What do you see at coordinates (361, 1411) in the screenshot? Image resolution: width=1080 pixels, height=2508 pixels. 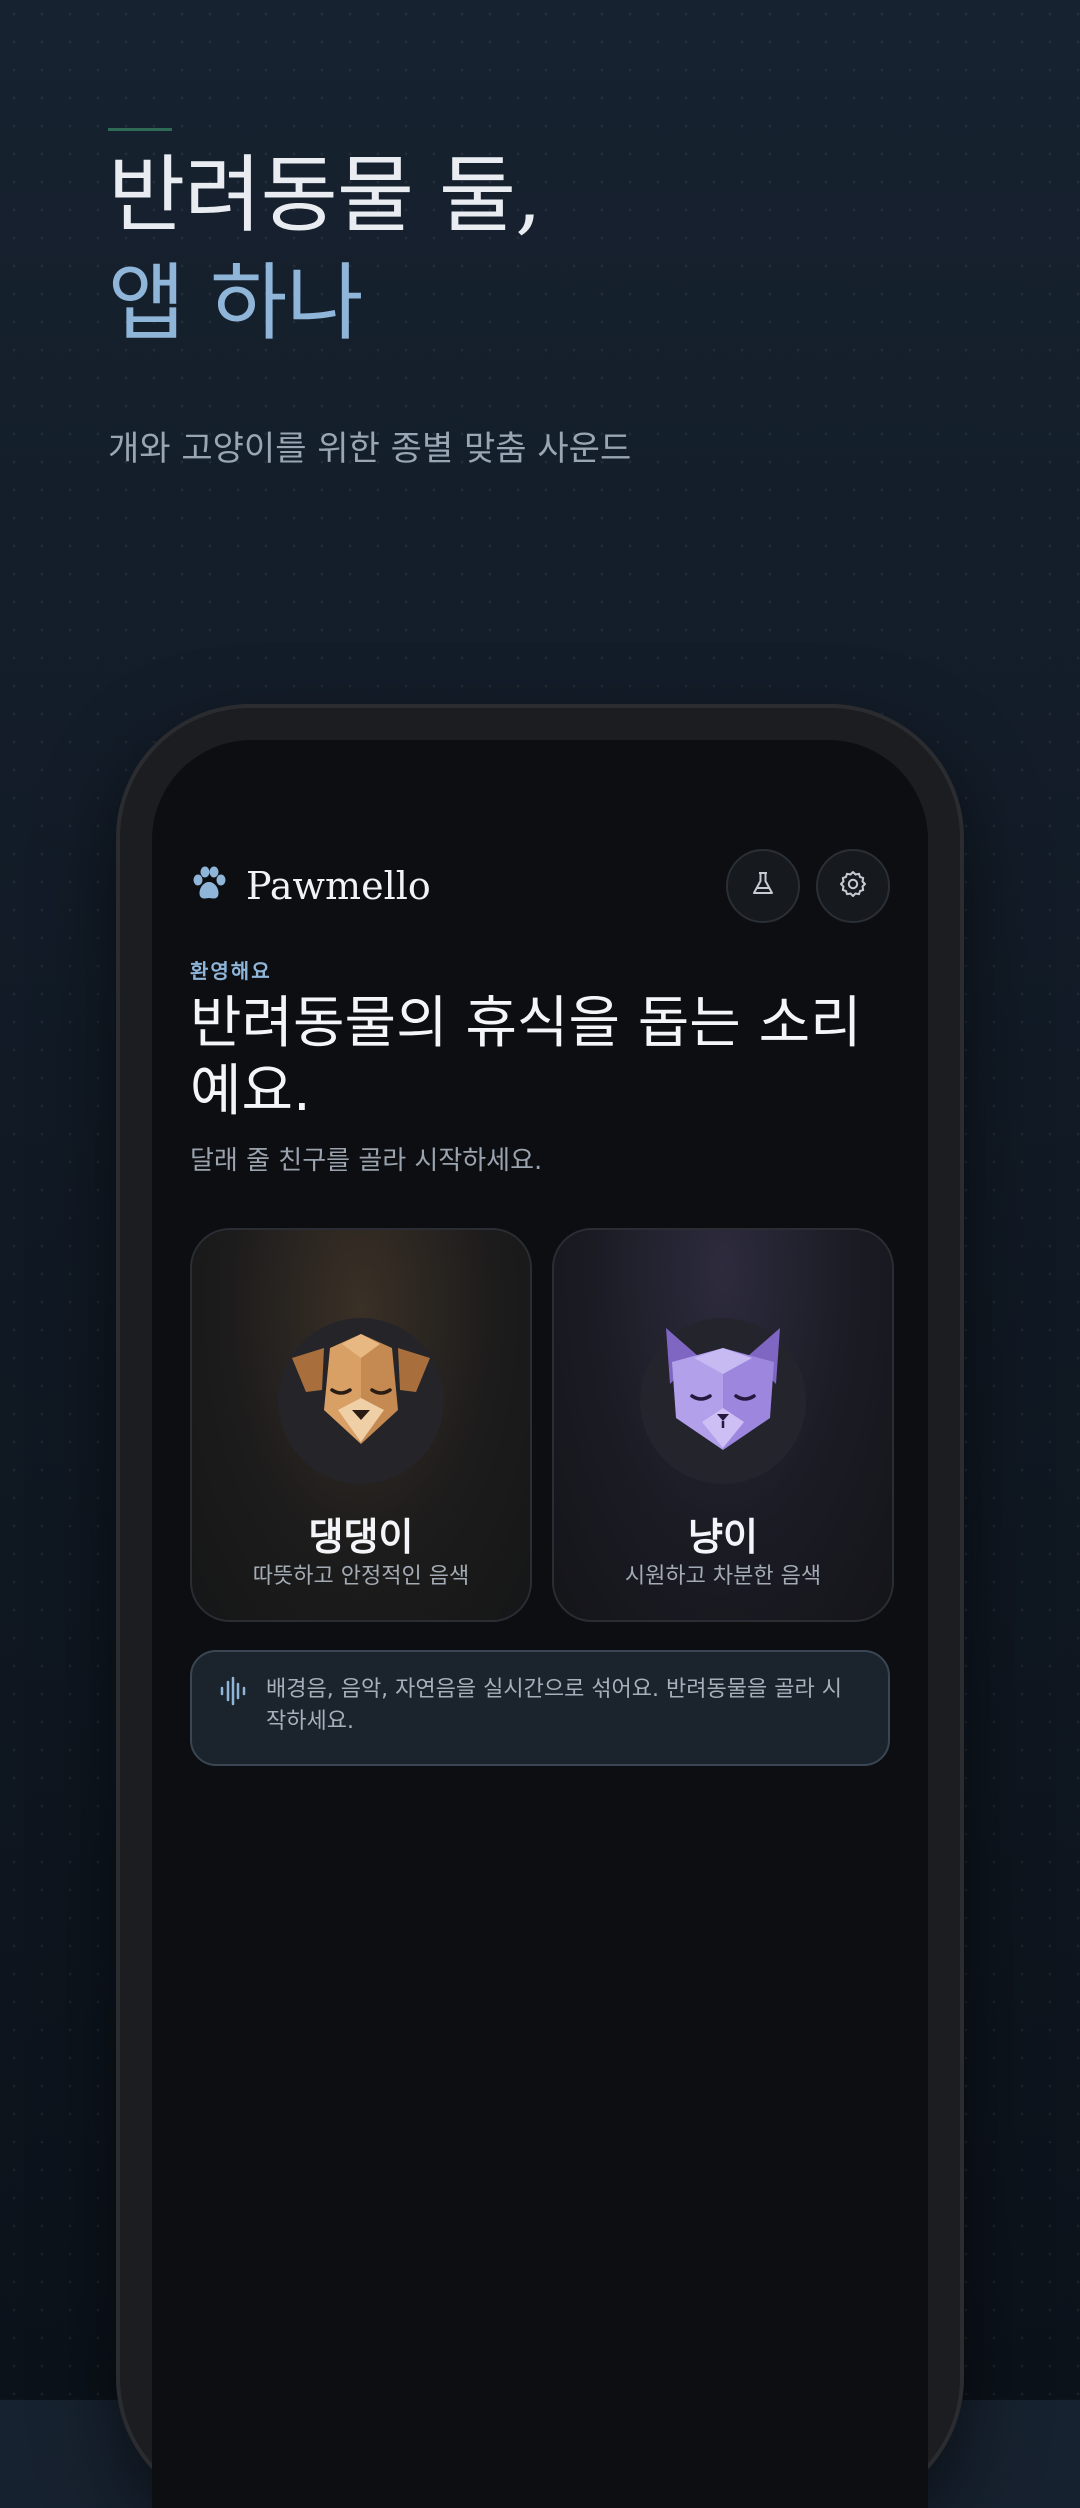 I see `dog-face-icon` at bounding box center [361, 1411].